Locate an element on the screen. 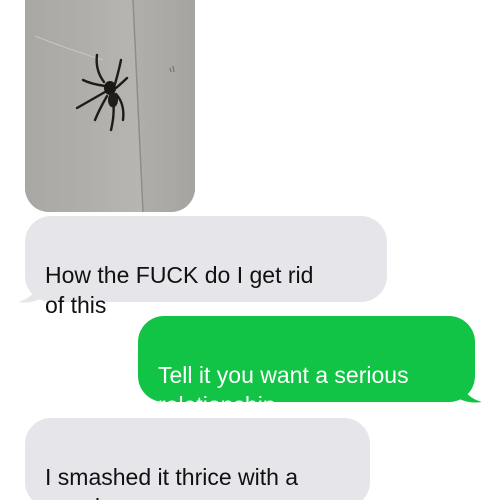 The image size is (500, 500). message-bubble-incoming: How the FUCK do I get rid of this is located at coordinates (206, 267).